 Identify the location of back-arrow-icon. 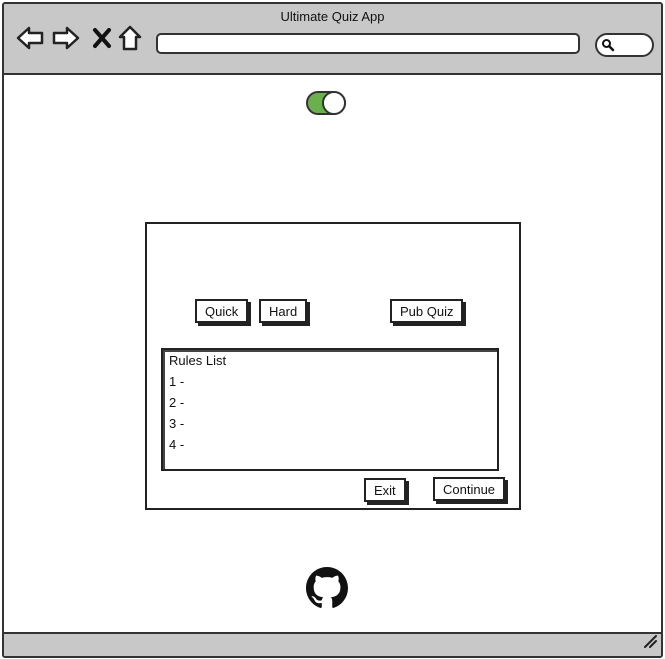
(30, 38).